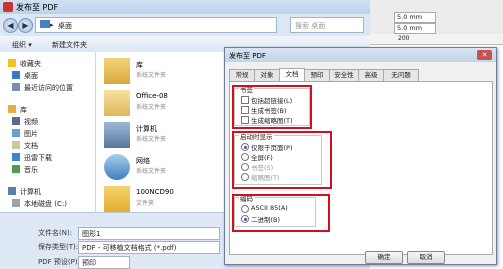 The height and width of the screenshot is (269, 503). What do you see at coordinates (164, 106) in the screenshot?
I see `file-item-office: Office-08 系统文件夹` at bounding box center [164, 106].